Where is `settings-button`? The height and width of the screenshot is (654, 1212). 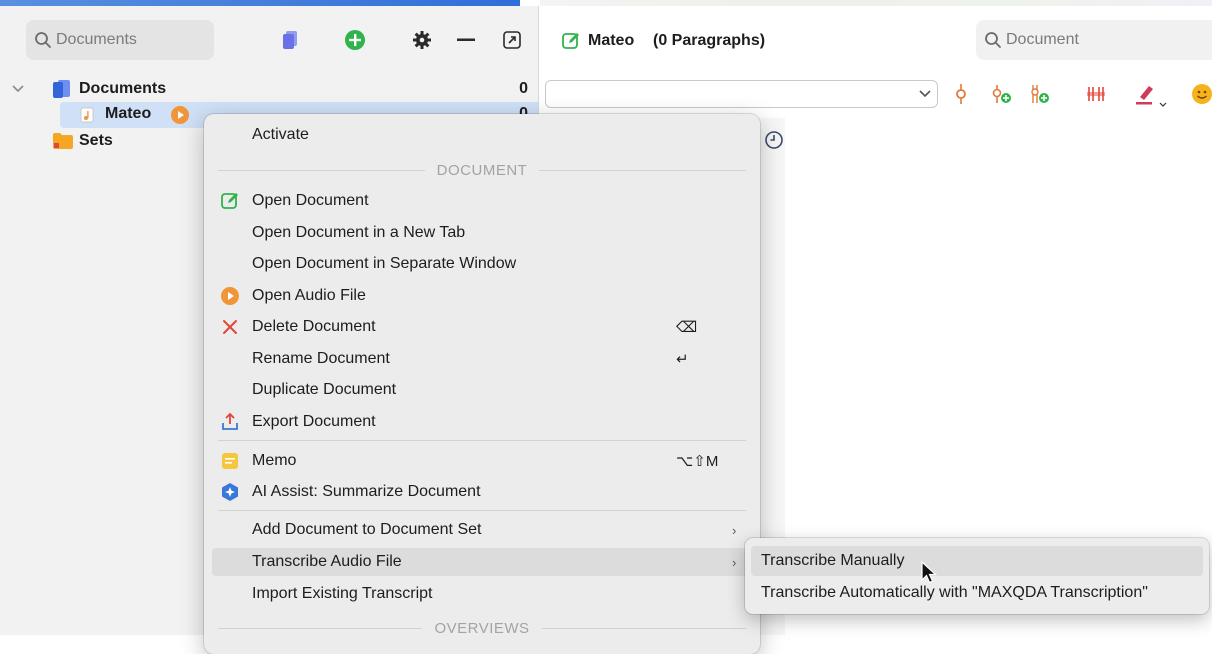 settings-button is located at coordinates (422, 40).